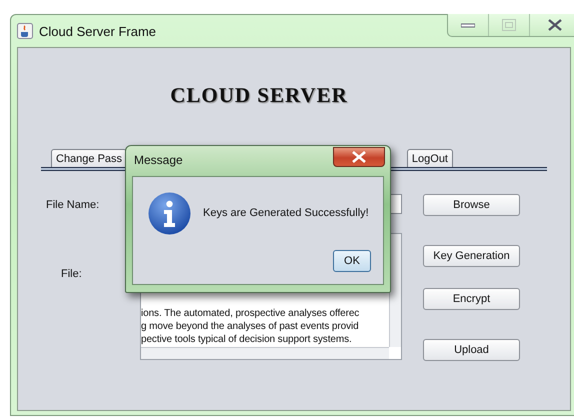  I want to click on window-title: Cloud Server Frame, so click(97, 31).